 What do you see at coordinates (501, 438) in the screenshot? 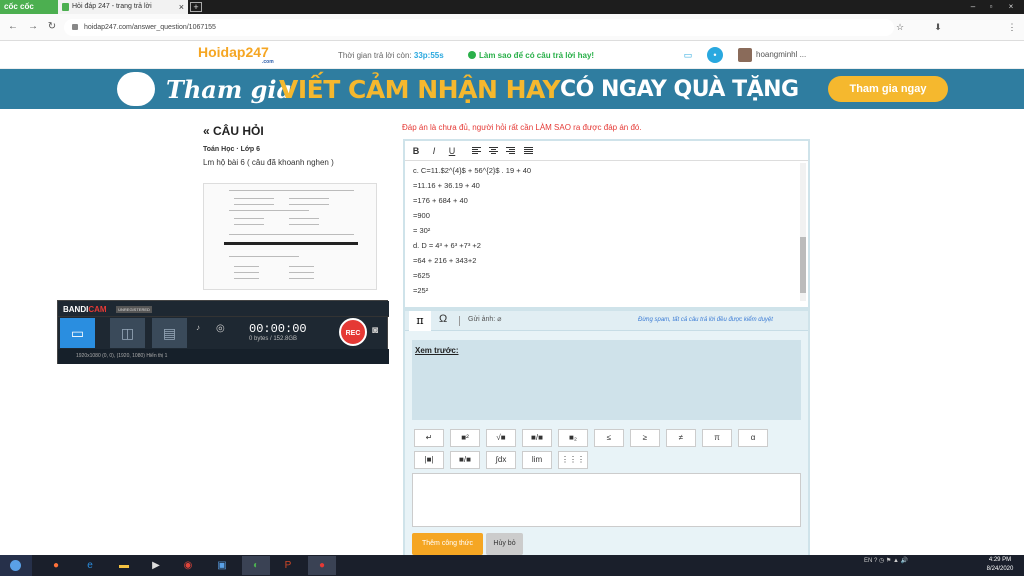
I see `math-sqrt-button: √■` at bounding box center [501, 438].